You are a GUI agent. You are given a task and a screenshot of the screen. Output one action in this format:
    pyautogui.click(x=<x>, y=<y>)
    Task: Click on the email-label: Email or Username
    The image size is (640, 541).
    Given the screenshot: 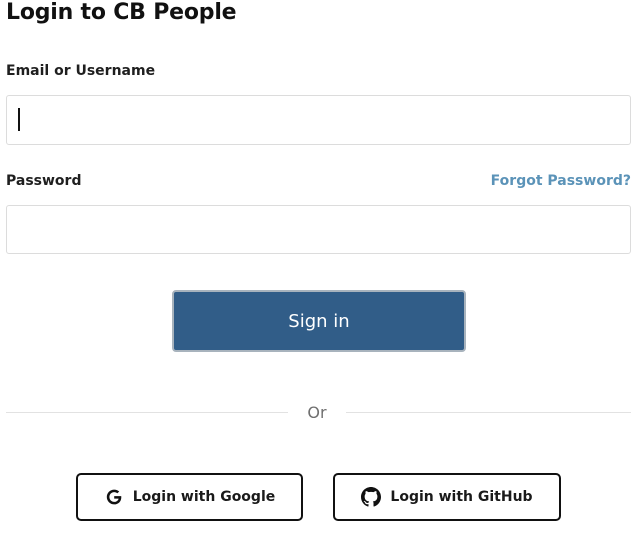 What is the action you would take?
    pyautogui.click(x=81, y=71)
    